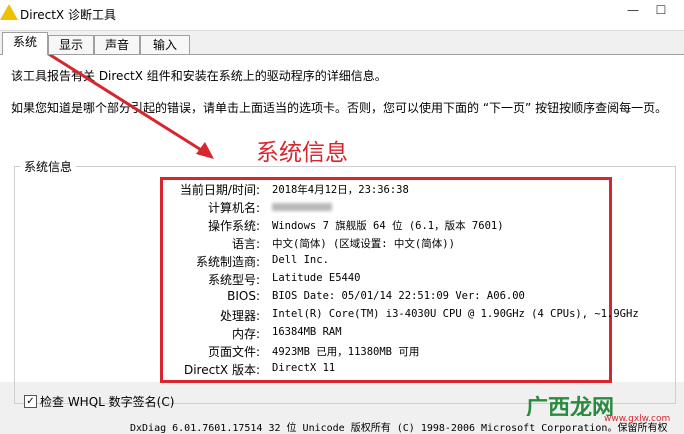 The height and width of the screenshot is (434, 684). What do you see at coordinates (346, 352) in the screenshot?
I see `info-value: 4923MB 已用，11380MB 可用` at bounding box center [346, 352].